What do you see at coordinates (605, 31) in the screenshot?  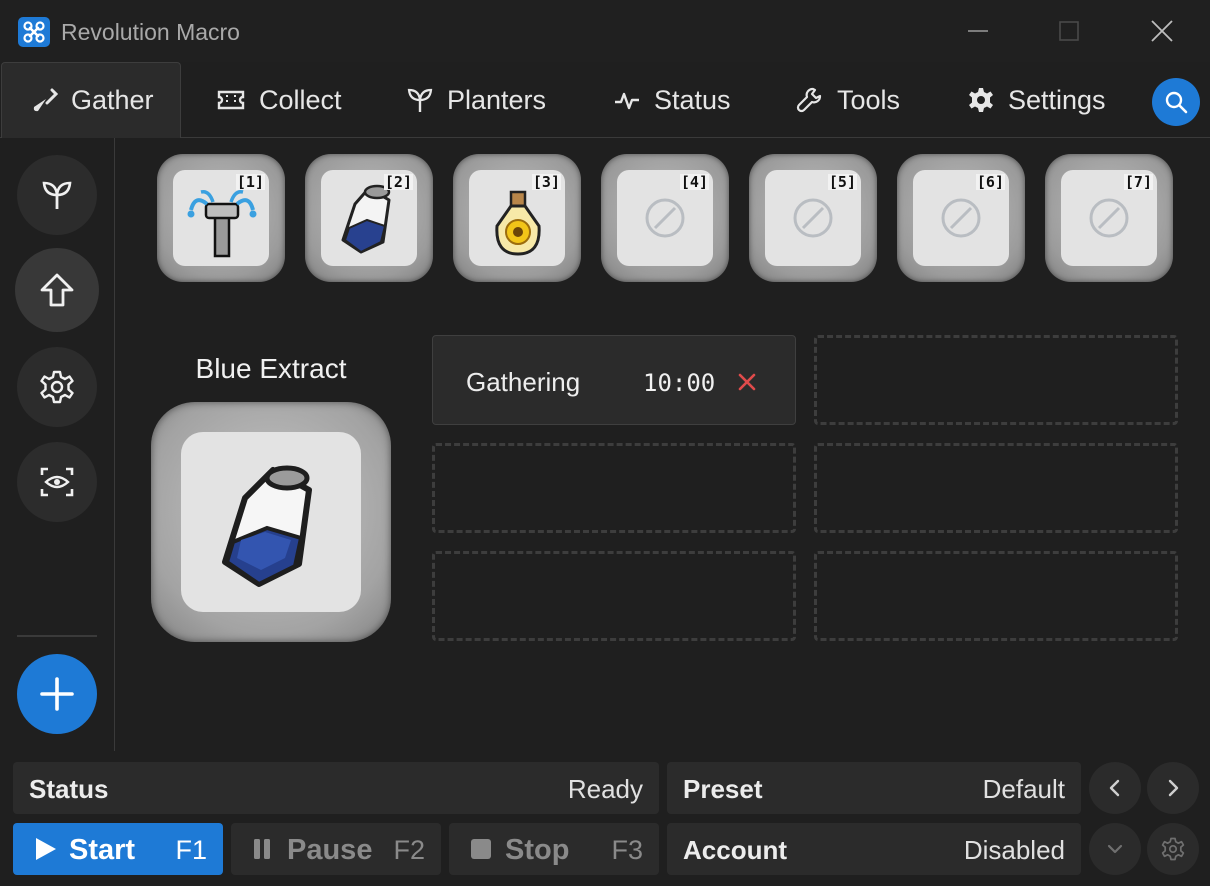 I see `title-bar: Revolution Macro` at bounding box center [605, 31].